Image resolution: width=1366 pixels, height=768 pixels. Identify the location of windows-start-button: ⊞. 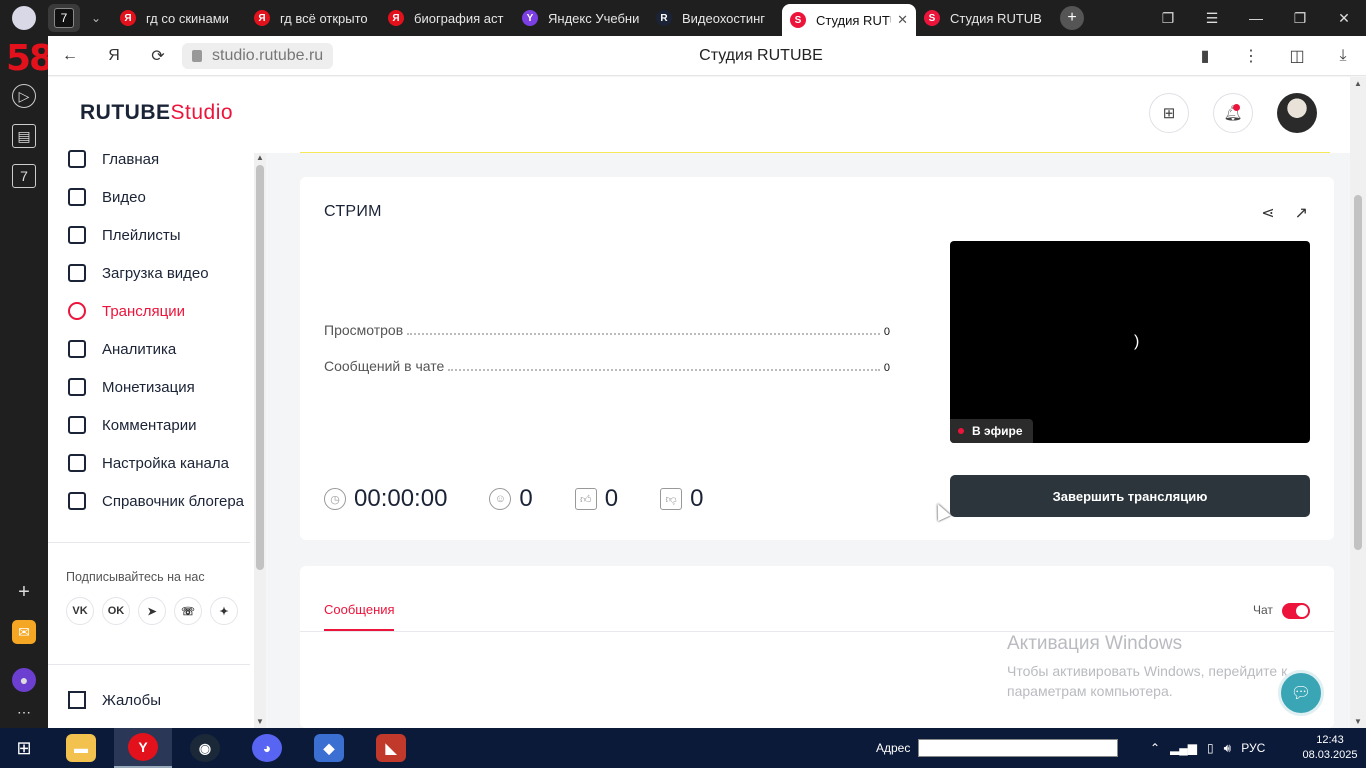
(24, 748).